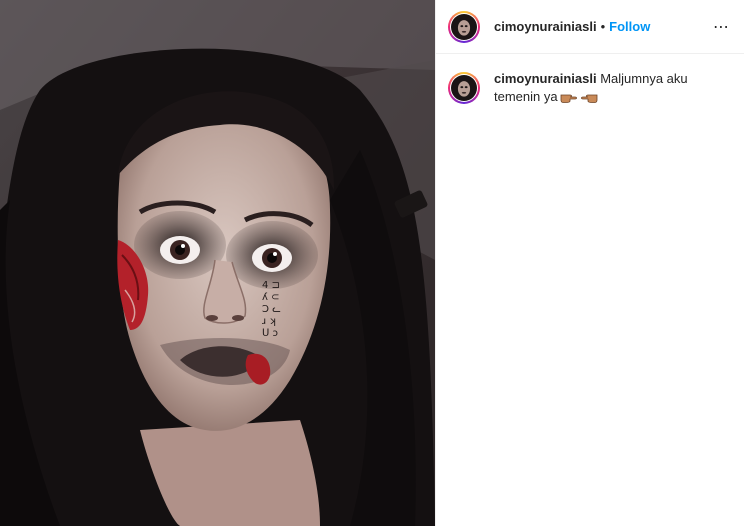  Describe the element at coordinates (569, 99) in the screenshot. I see `hand-pointing-right-icon` at that location.